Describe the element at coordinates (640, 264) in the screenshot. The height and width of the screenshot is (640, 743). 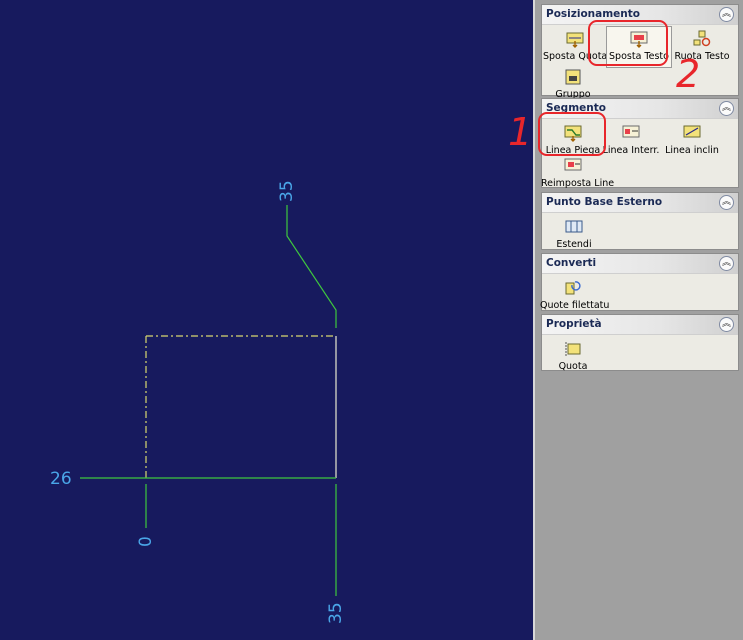
I see `section-header: Converti ︽` at that location.